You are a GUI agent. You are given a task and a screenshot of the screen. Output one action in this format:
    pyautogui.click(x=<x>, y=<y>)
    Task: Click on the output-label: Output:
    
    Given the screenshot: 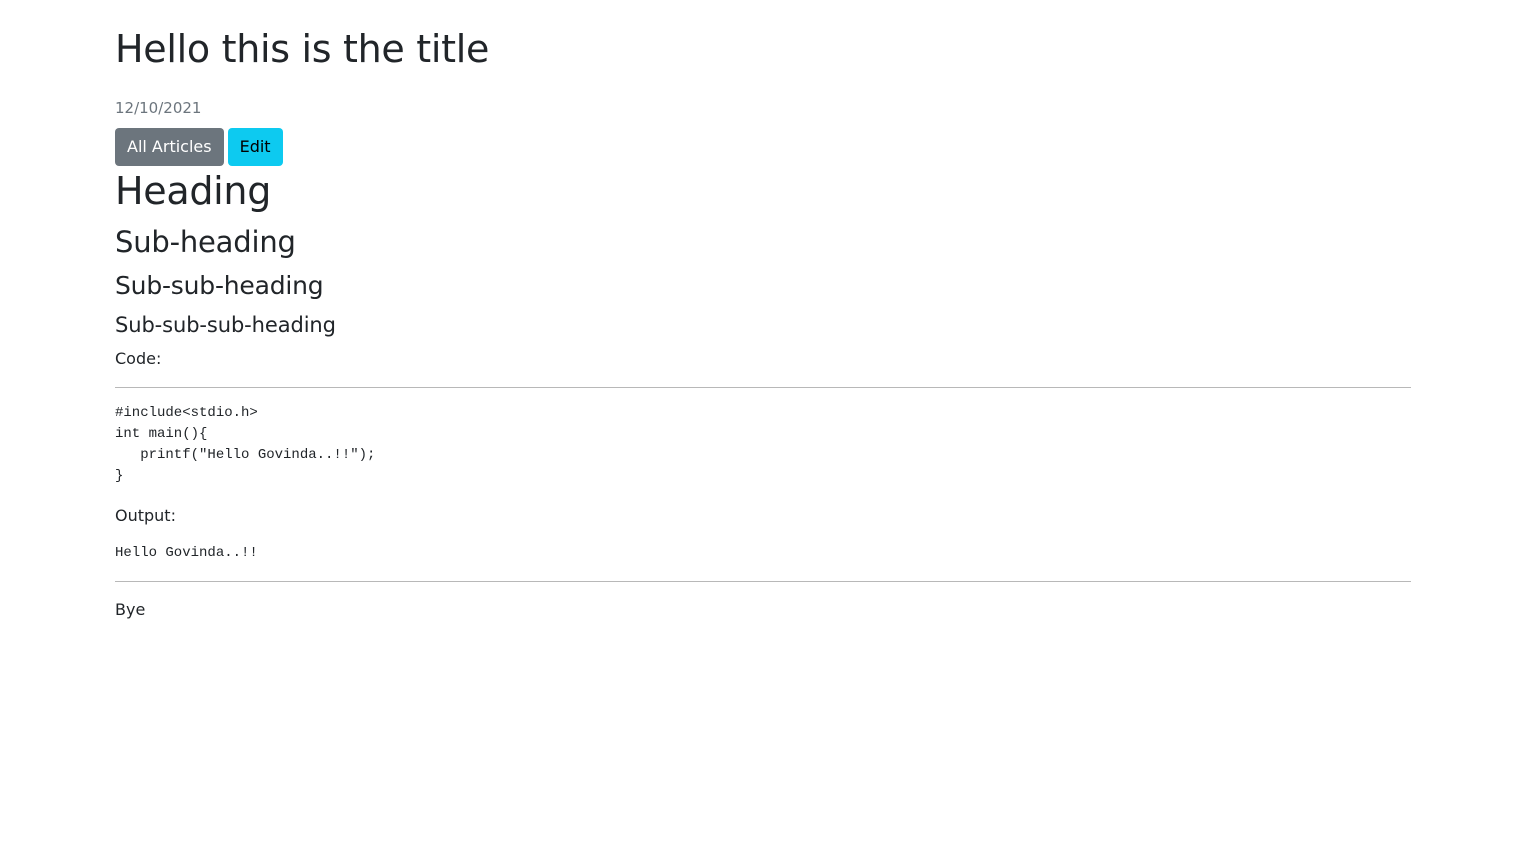 What is the action you would take?
    pyautogui.click(x=145, y=515)
    